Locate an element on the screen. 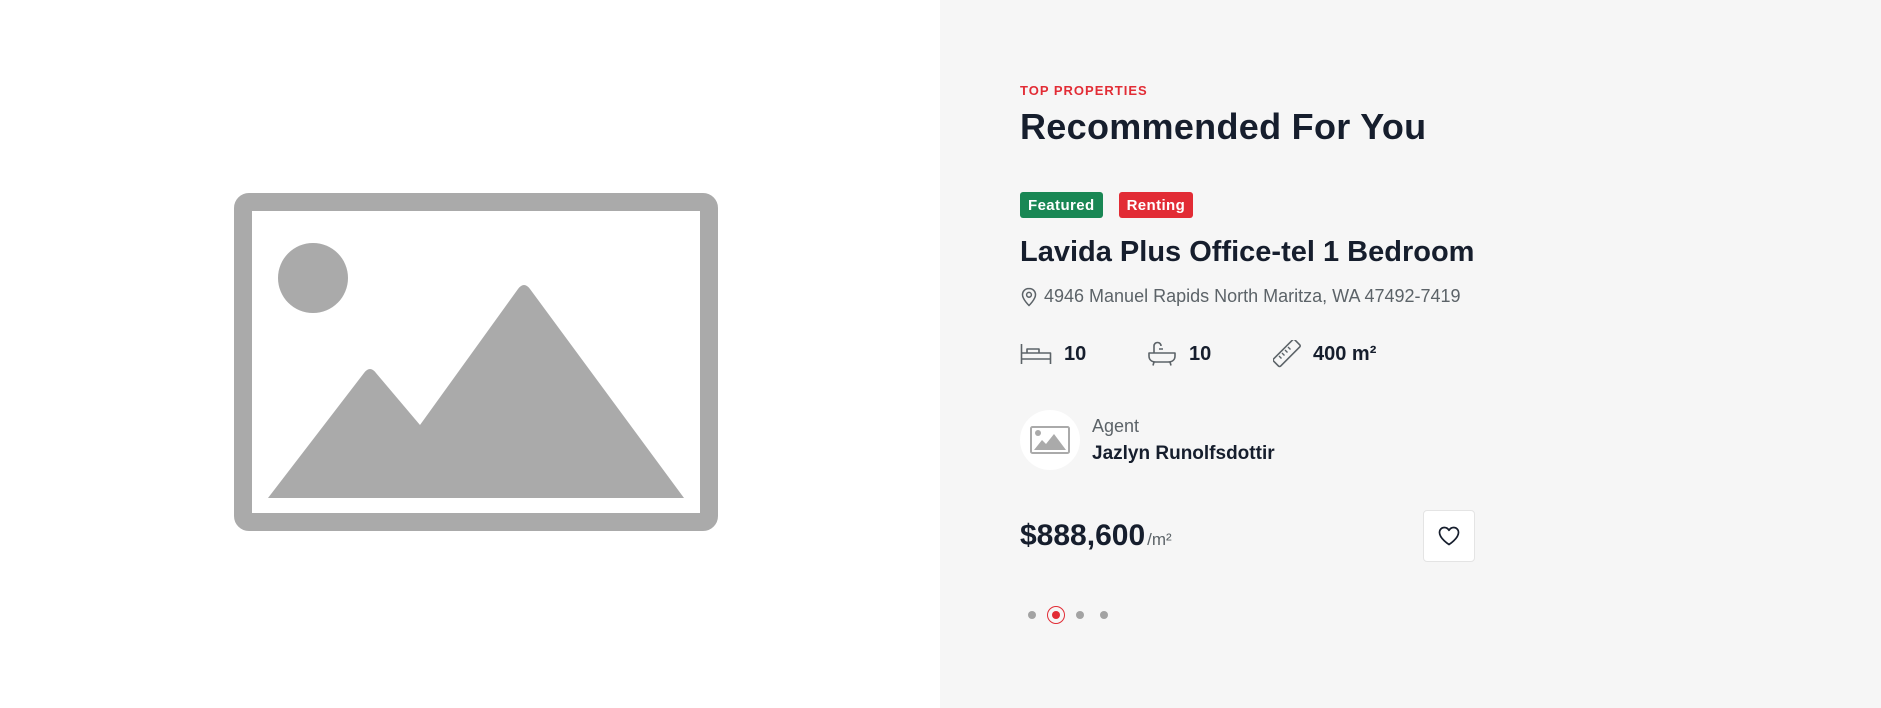 This screenshot has width=1881, height=708. beds-feature: 10 is located at coordinates (1083, 354).